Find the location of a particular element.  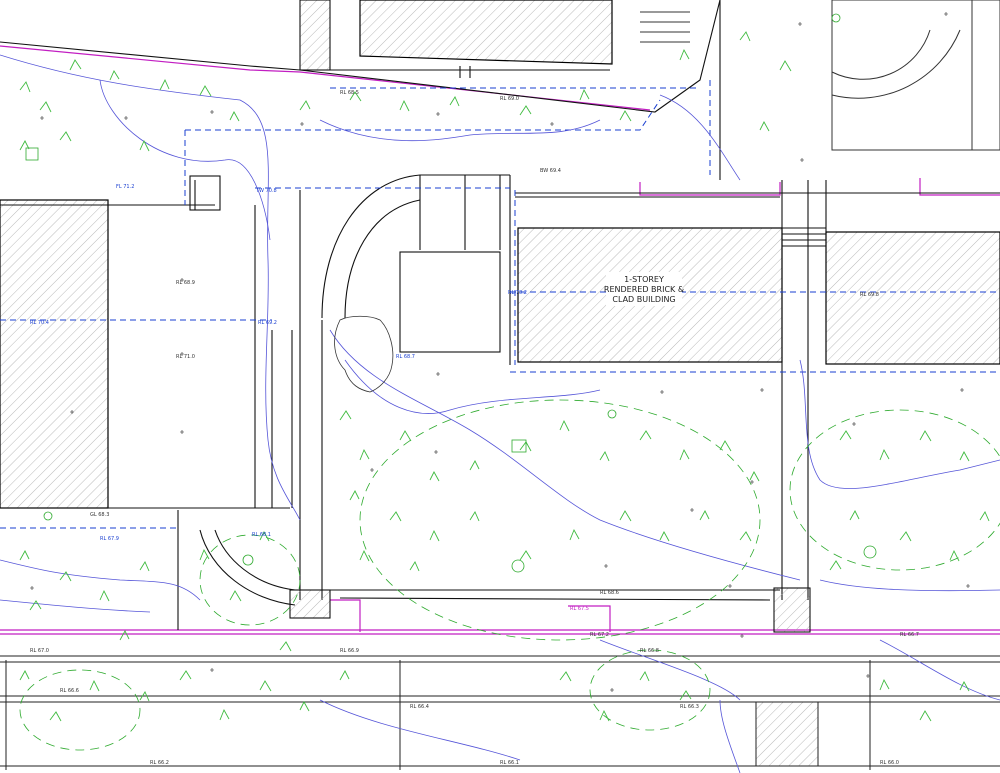

level-label: RL 70.2 is located at coordinates (517, 293).